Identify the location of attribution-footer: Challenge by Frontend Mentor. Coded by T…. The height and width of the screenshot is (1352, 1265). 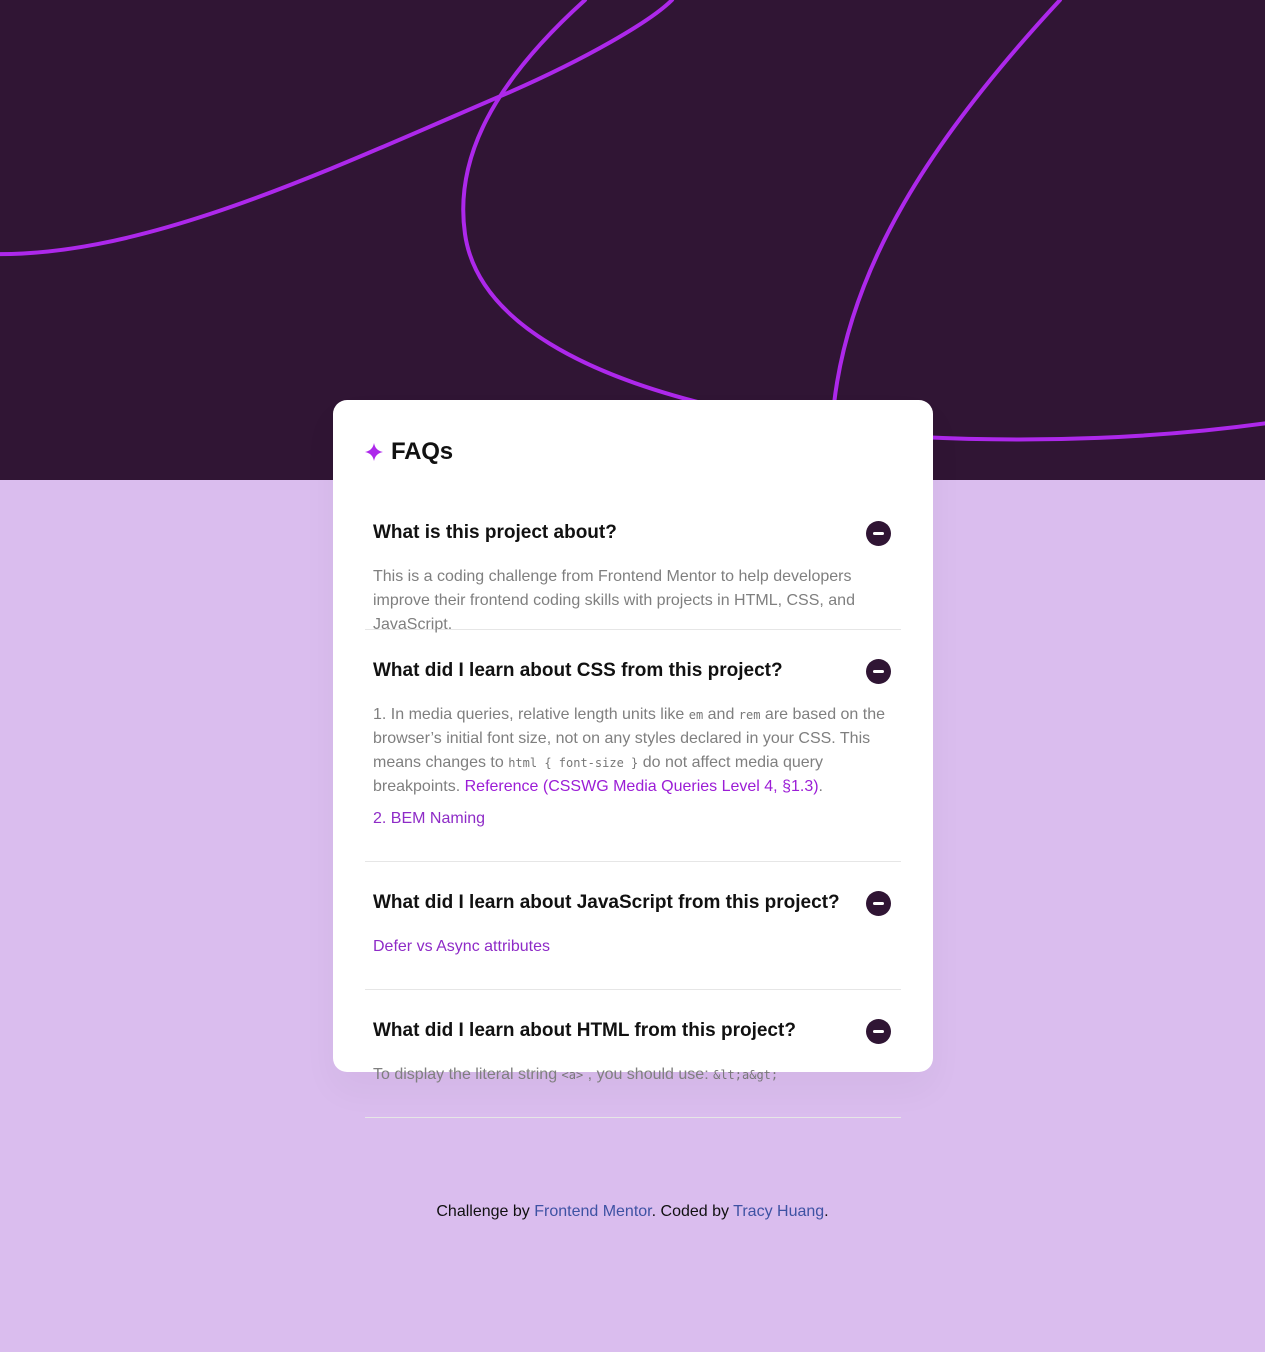
(632, 1212).